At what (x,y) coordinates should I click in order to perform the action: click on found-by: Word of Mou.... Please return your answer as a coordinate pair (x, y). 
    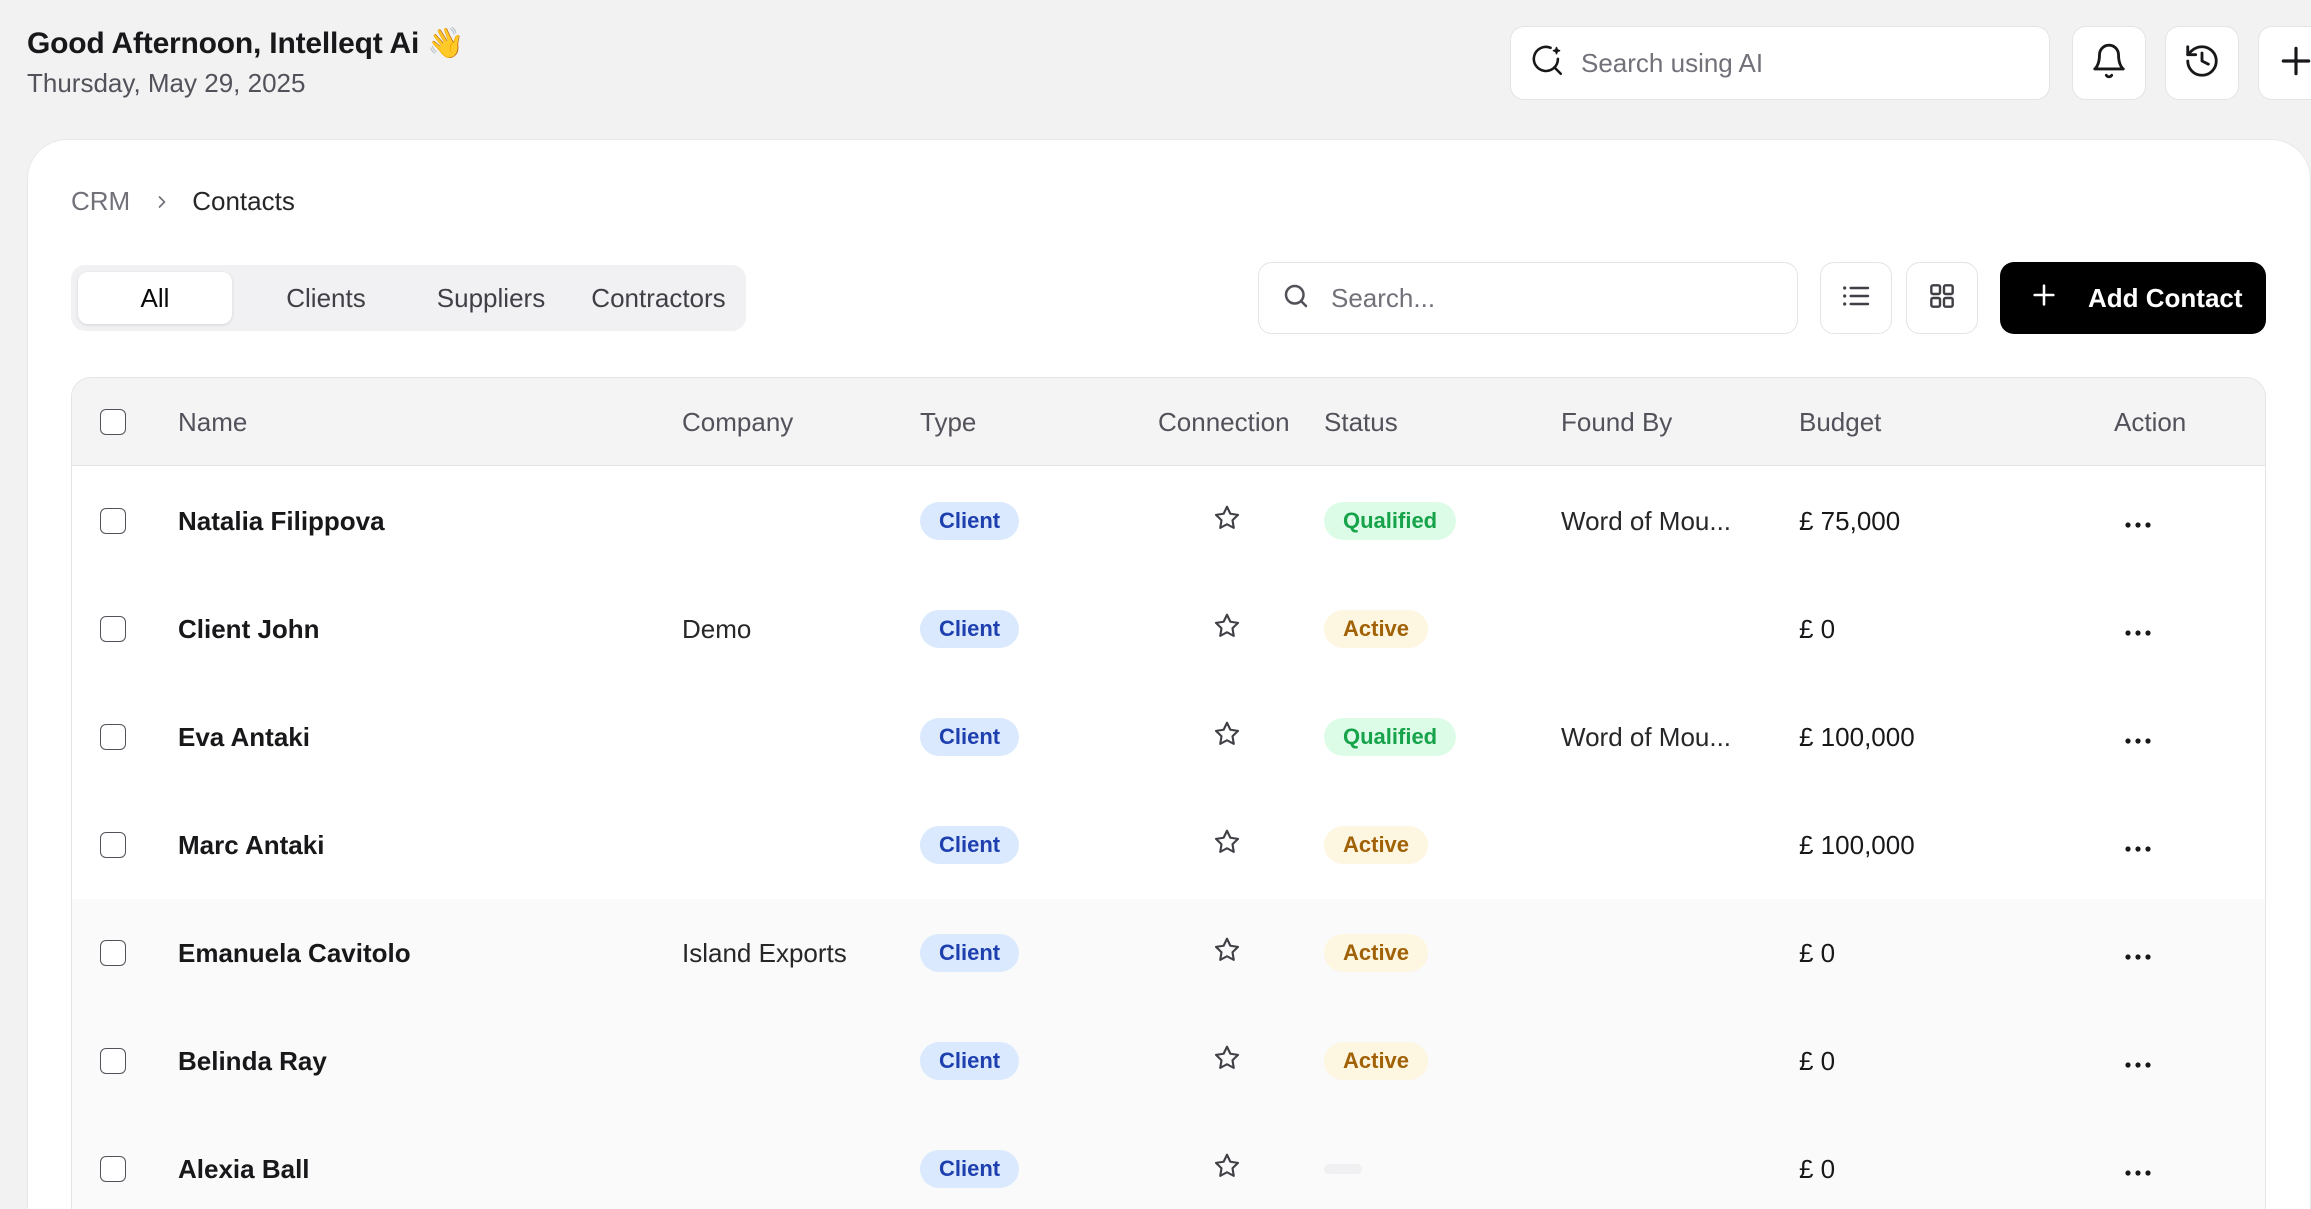
    Looking at the image, I should click on (1646, 520).